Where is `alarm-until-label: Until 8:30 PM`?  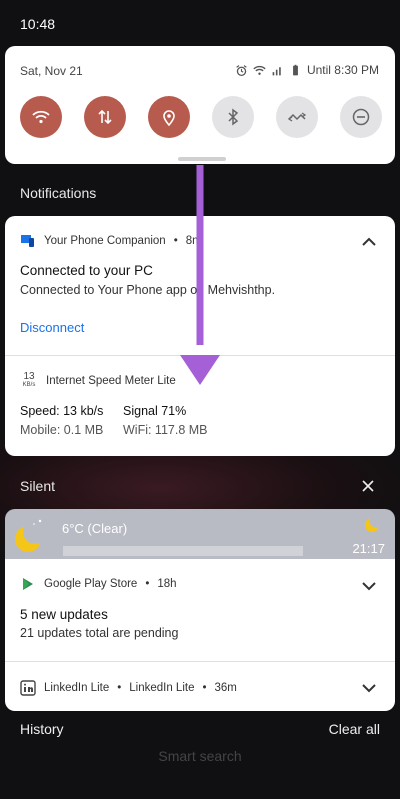 alarm-until-label: Until 8:30 PM is located at coordinates (342, 70).